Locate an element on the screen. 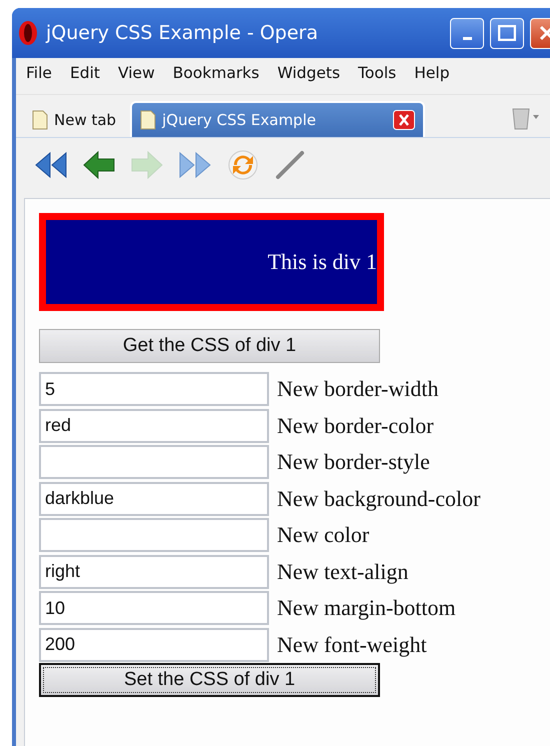 Image resolution: width=550 pixels, height=746 pixels. input-field: 5 is located at coordinates (154, 389).